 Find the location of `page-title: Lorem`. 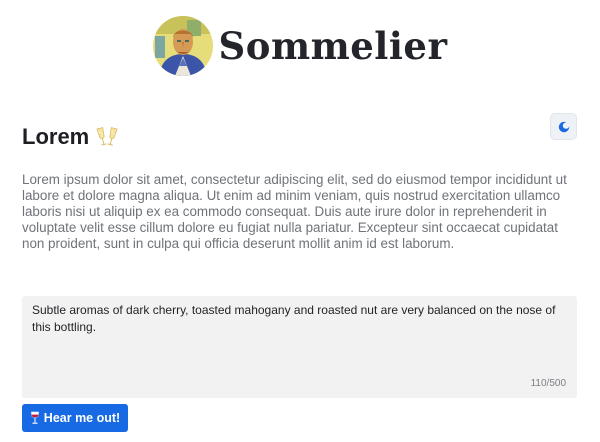

page-title: Lorem is located at coordinates (56, 136).